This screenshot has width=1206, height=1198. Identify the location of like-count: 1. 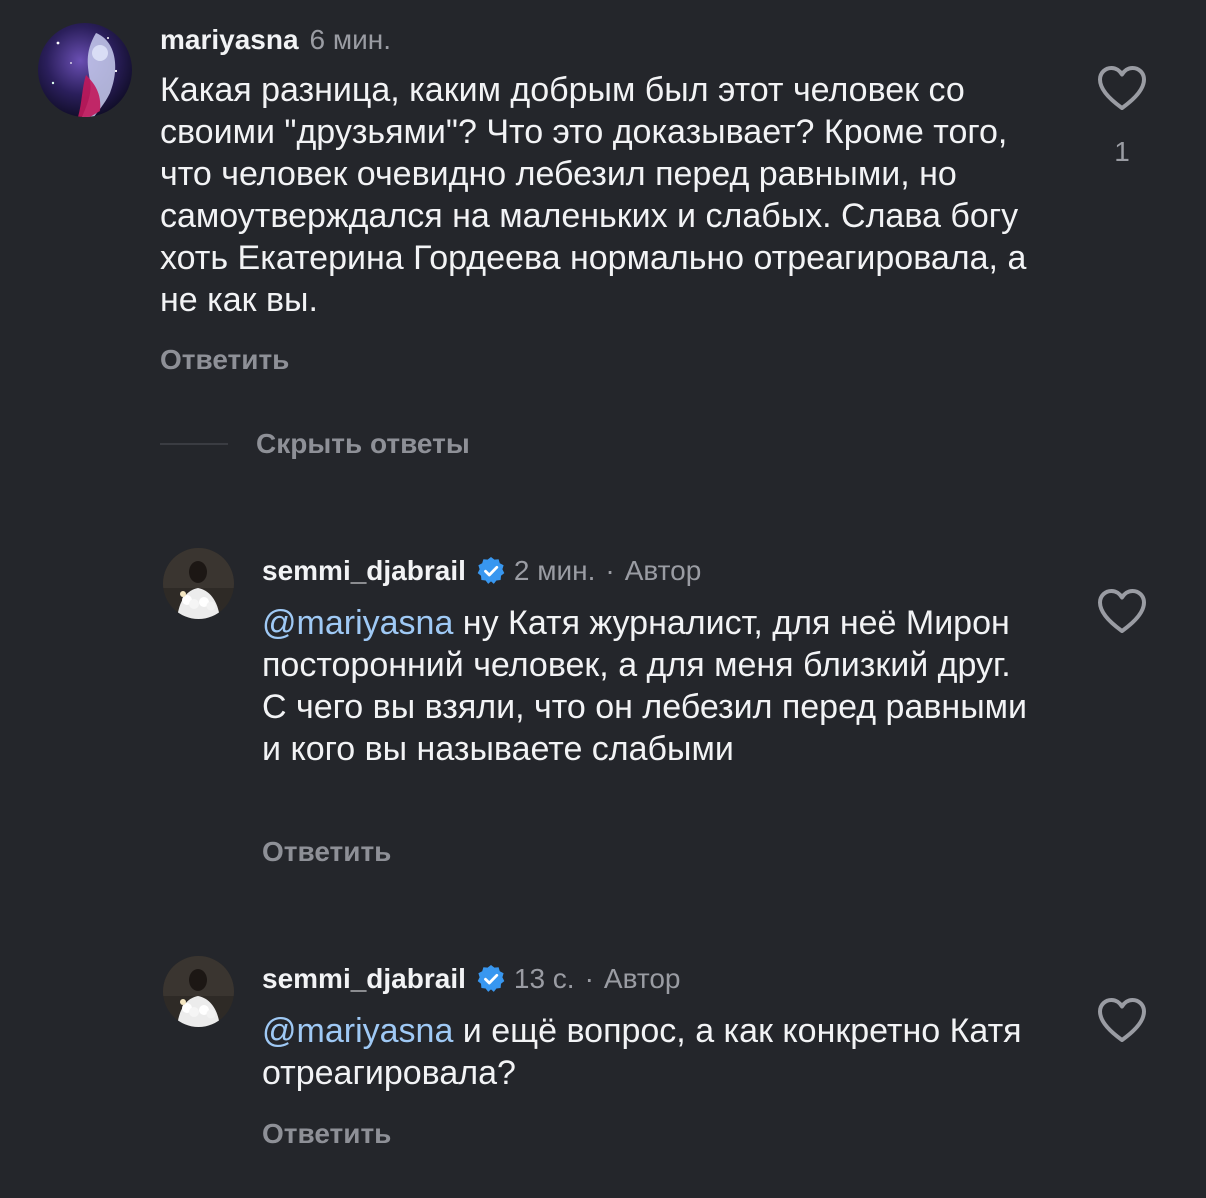
(1122, 151).